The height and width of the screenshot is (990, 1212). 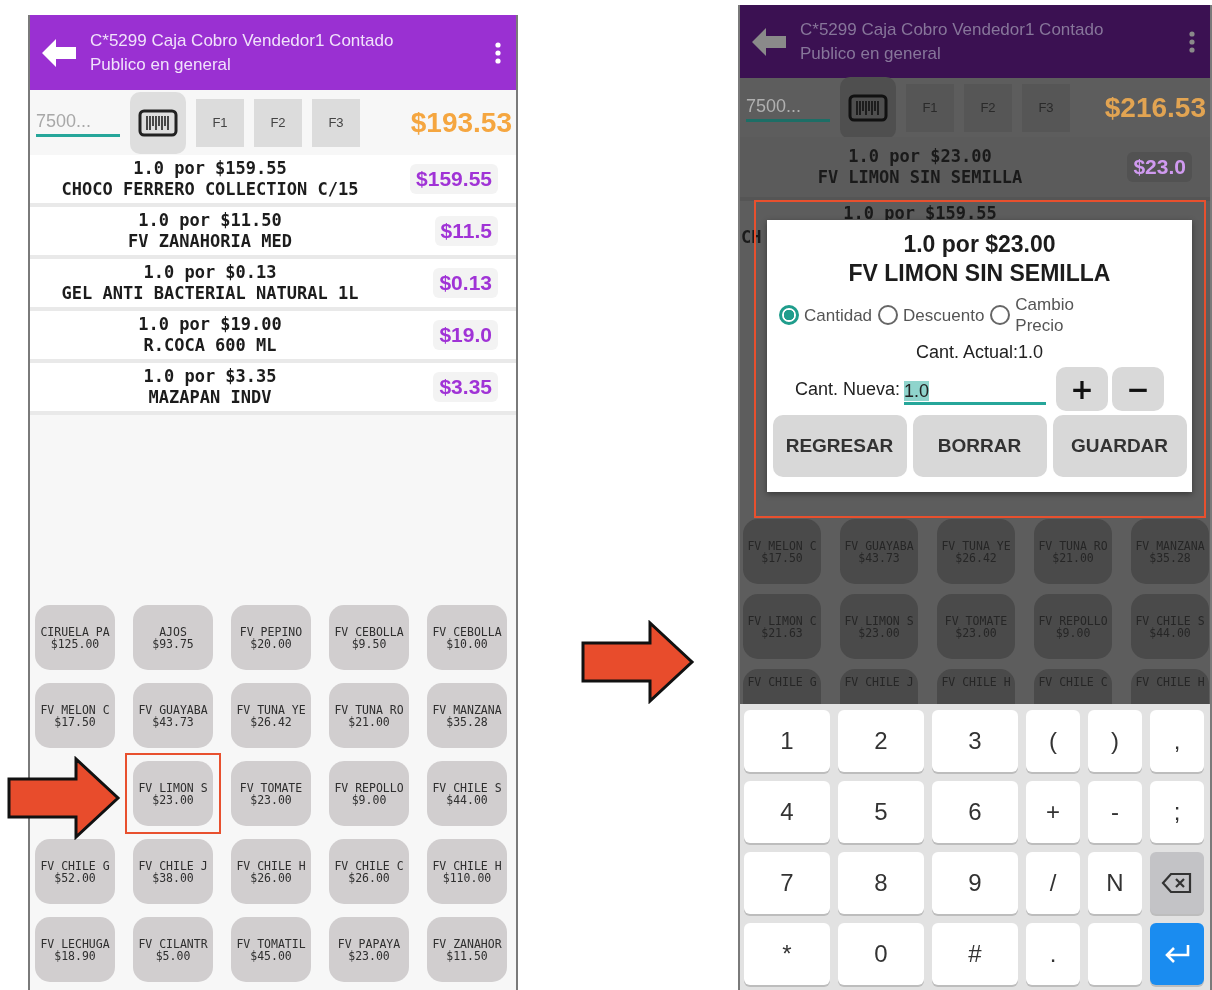 What do you see at coordinates (975, 954) in the screenshot?
I see `keyboard-key: #` at bounding box center [975, 954].